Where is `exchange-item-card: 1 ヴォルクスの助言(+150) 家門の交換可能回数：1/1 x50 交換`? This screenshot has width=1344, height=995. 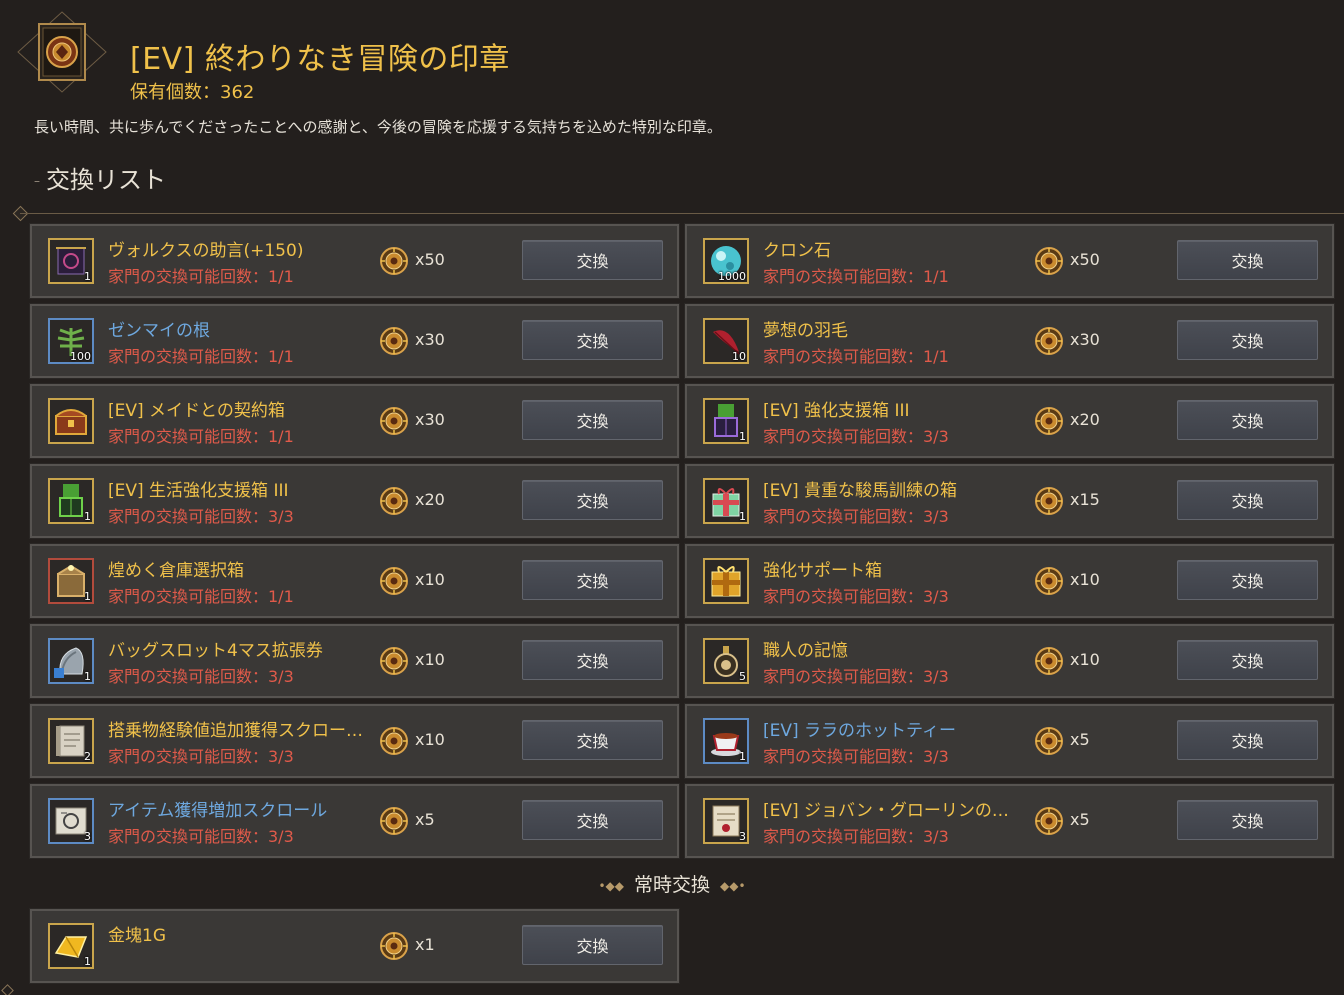 exchange-item-card: 1 ヴォルクスの助言(+150) 家門の交換可能回数：1/1 x50 交換 is located at coordinates (354, 261).